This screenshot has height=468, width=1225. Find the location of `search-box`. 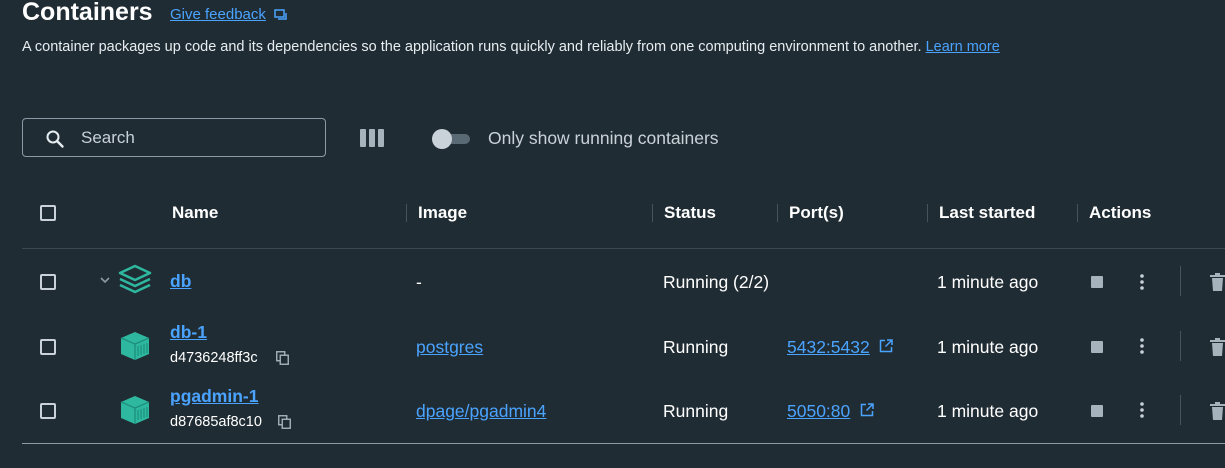

search-box is located at coordinates (174, 137).